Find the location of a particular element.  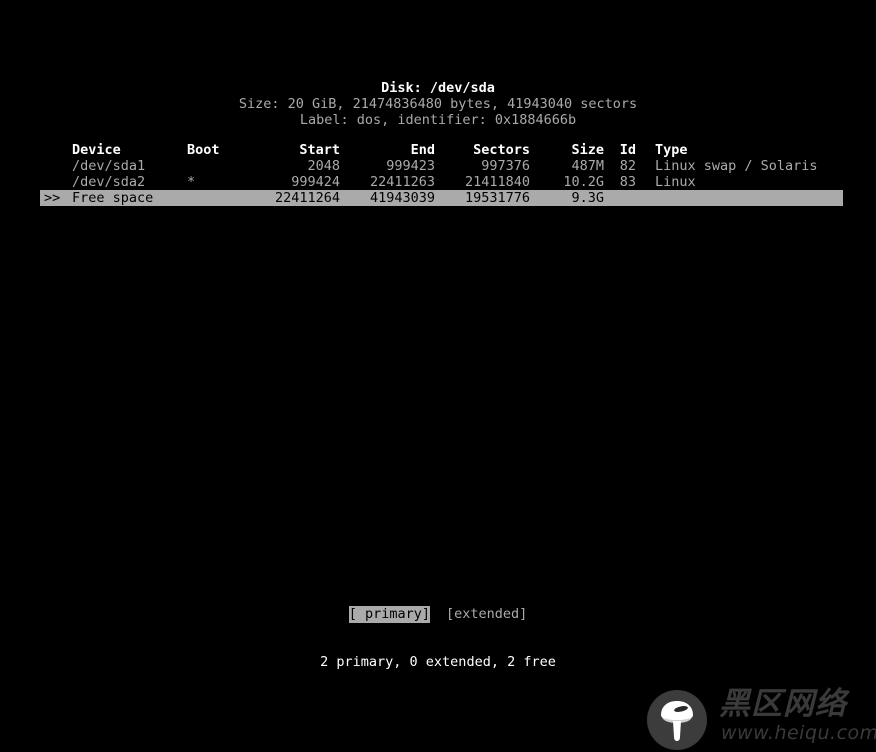

cell-id is located at coordinates (611, 198).